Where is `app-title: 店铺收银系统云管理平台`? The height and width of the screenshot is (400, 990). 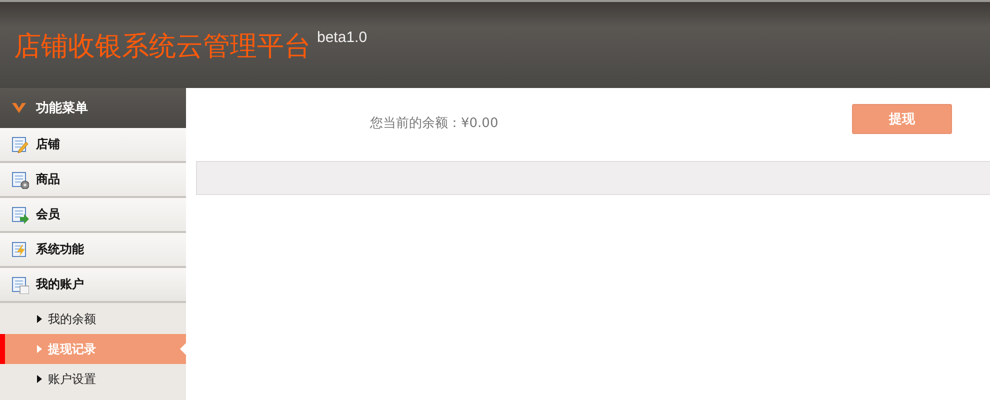
app-title: 店铺收银系统云管理平台 is located at coordinates (162, 47).